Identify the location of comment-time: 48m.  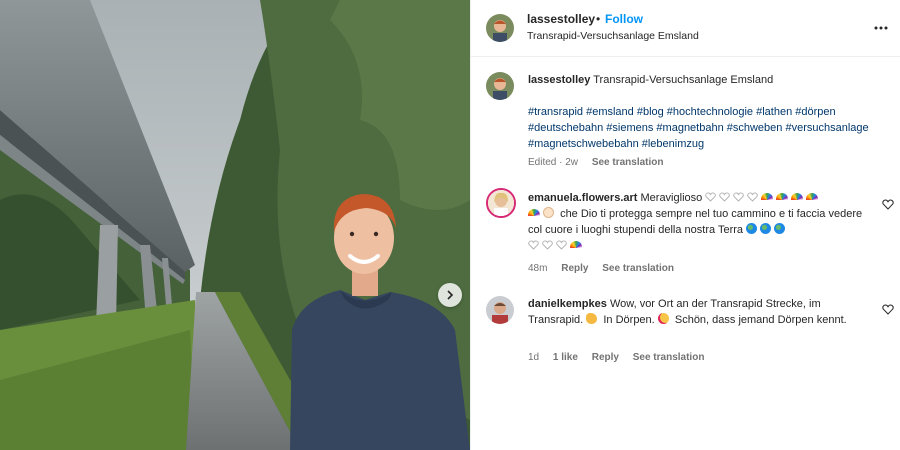
(538, 268).